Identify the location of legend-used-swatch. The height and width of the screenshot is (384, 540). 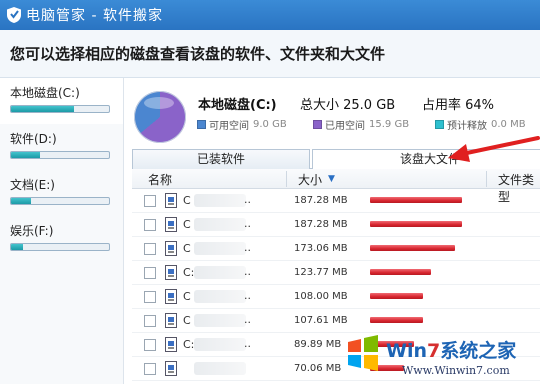
(317, 124).